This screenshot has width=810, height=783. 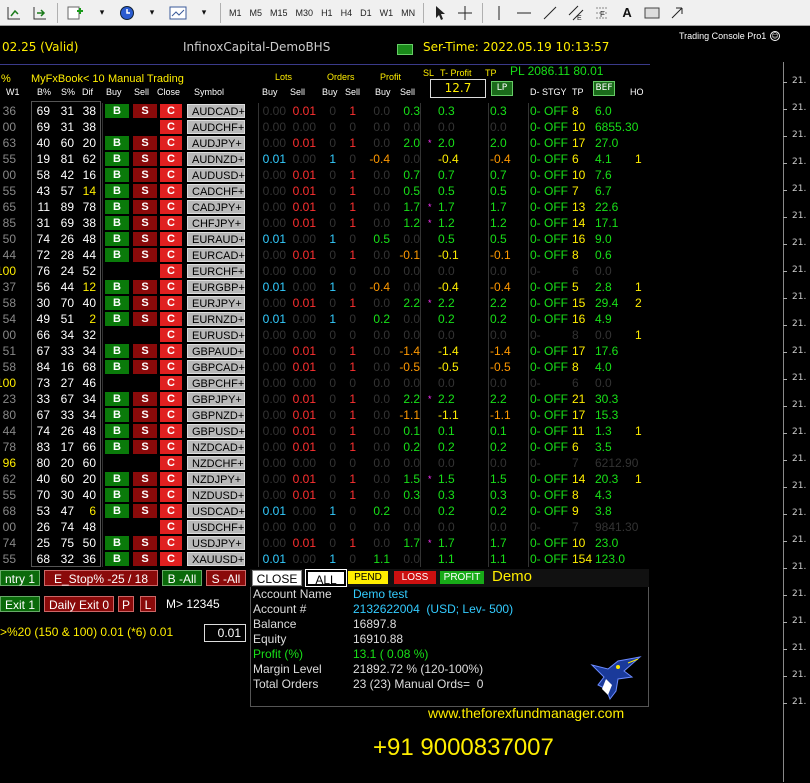 What do you see at coordinates (216, 527) in the screenshot?
I see `symbol-button: USDCHF+` at bounding box center [216, 527].